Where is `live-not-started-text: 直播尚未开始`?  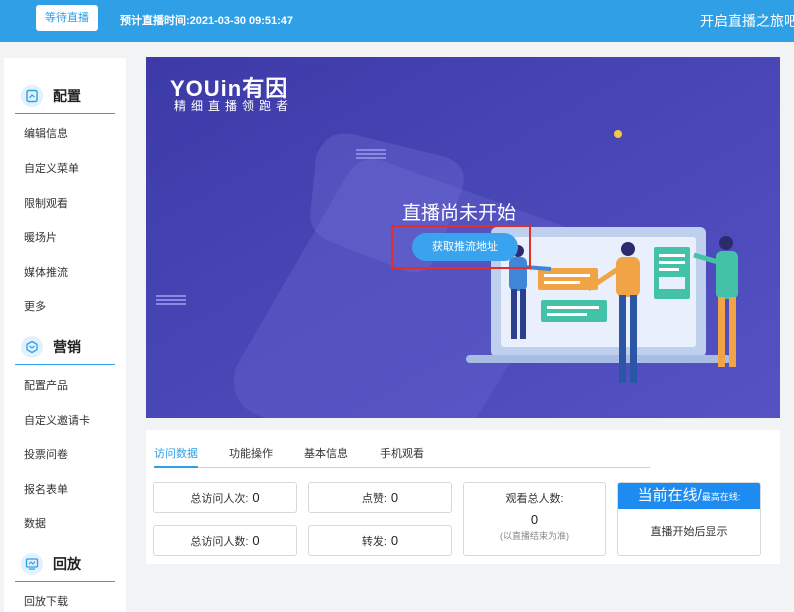 live-not-started-text: 直播尚未开始 is located at coordinates (459, 213).